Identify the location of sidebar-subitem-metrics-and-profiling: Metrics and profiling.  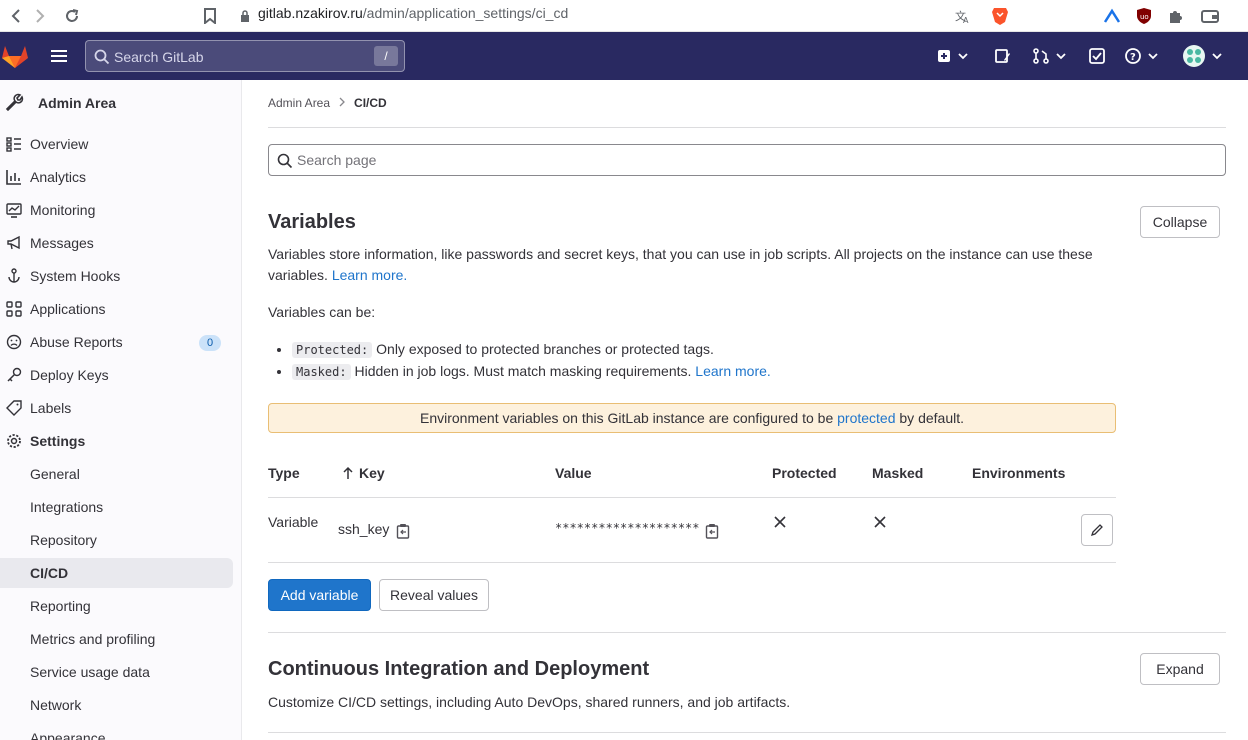
(116, 639).